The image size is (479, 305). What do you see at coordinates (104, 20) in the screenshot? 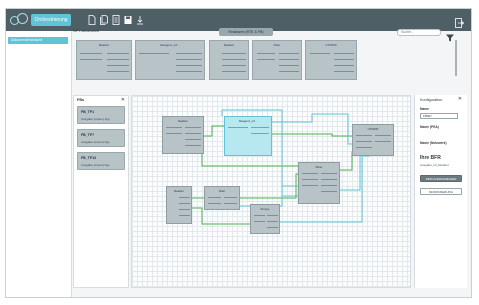
I see `copy-file-icon` at bounding box center [104, 20].